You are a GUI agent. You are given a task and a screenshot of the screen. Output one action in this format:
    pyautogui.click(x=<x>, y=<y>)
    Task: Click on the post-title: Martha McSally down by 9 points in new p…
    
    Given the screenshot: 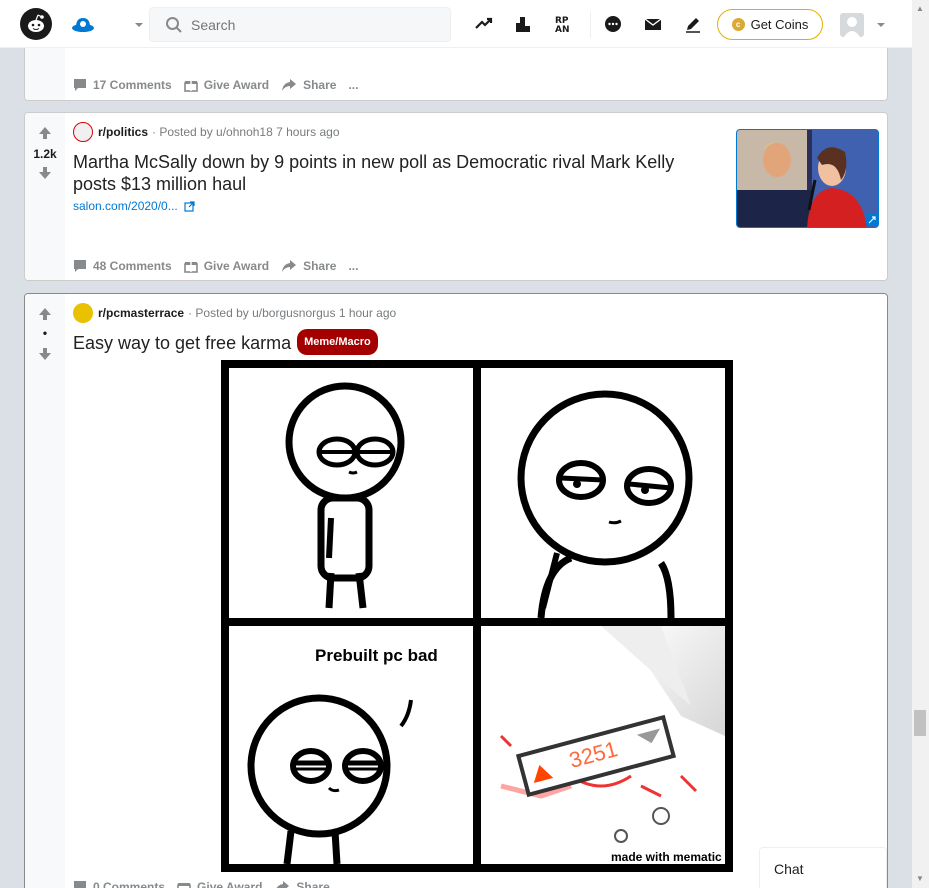 What is the action you would take?
    pyautogui.click(x=393, y=173)
    